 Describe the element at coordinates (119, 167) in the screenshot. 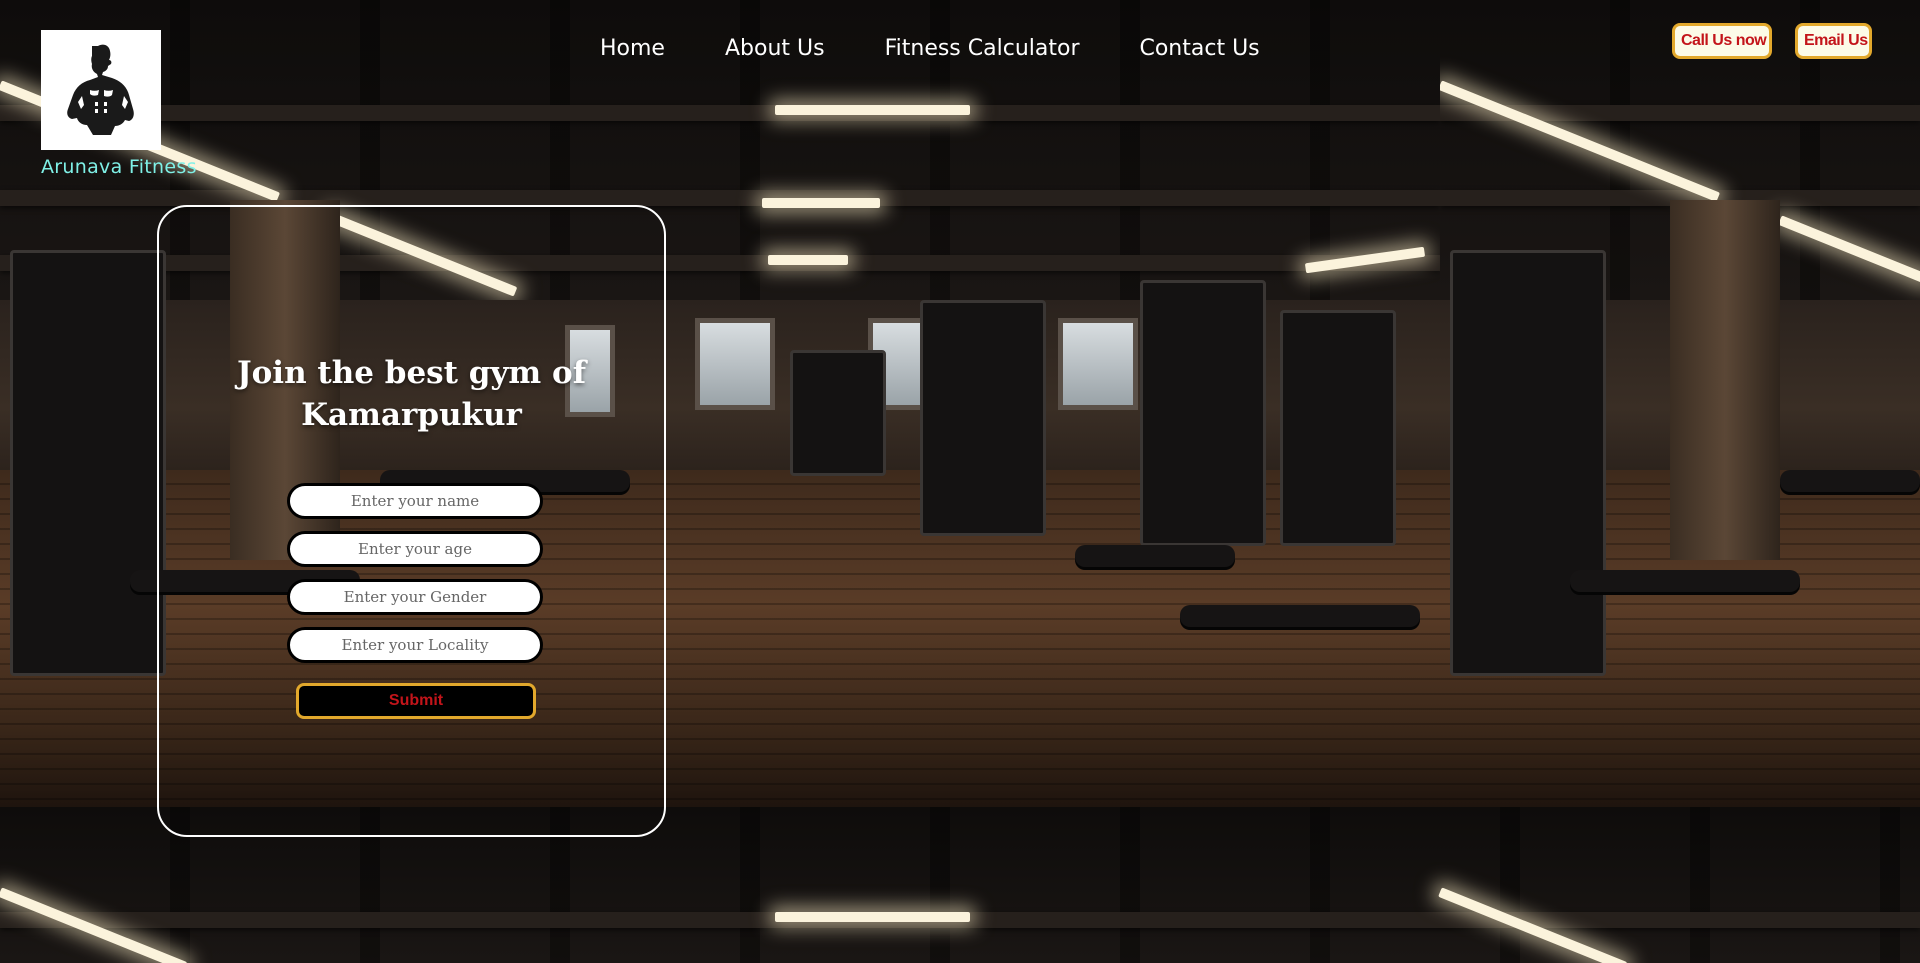

I see `brand-name: Arunava Fitness` at that location.